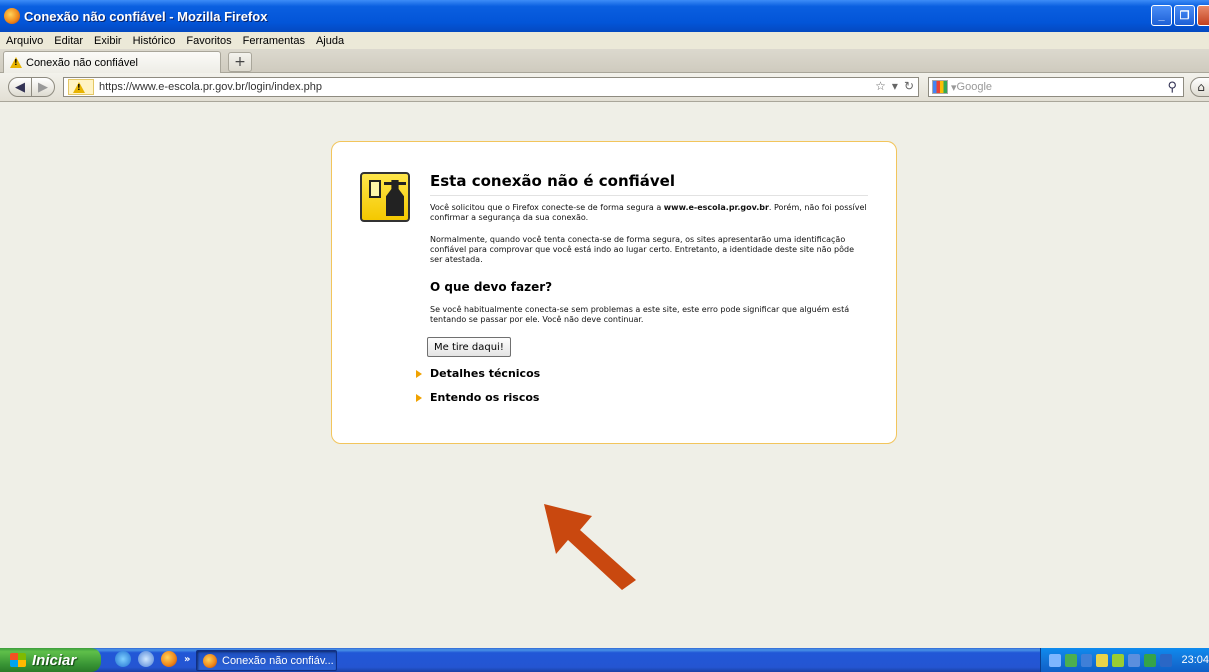  What do you see at coordinates (146, 659) in the screenshot?
I see `browser-icon` at bounding box center [146, 659].